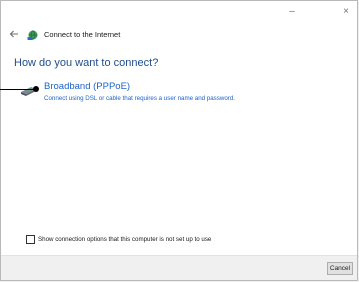  Describe the element at coordinates (14, 34) in the screenshot. I see `back-arrow-icon` at that location.